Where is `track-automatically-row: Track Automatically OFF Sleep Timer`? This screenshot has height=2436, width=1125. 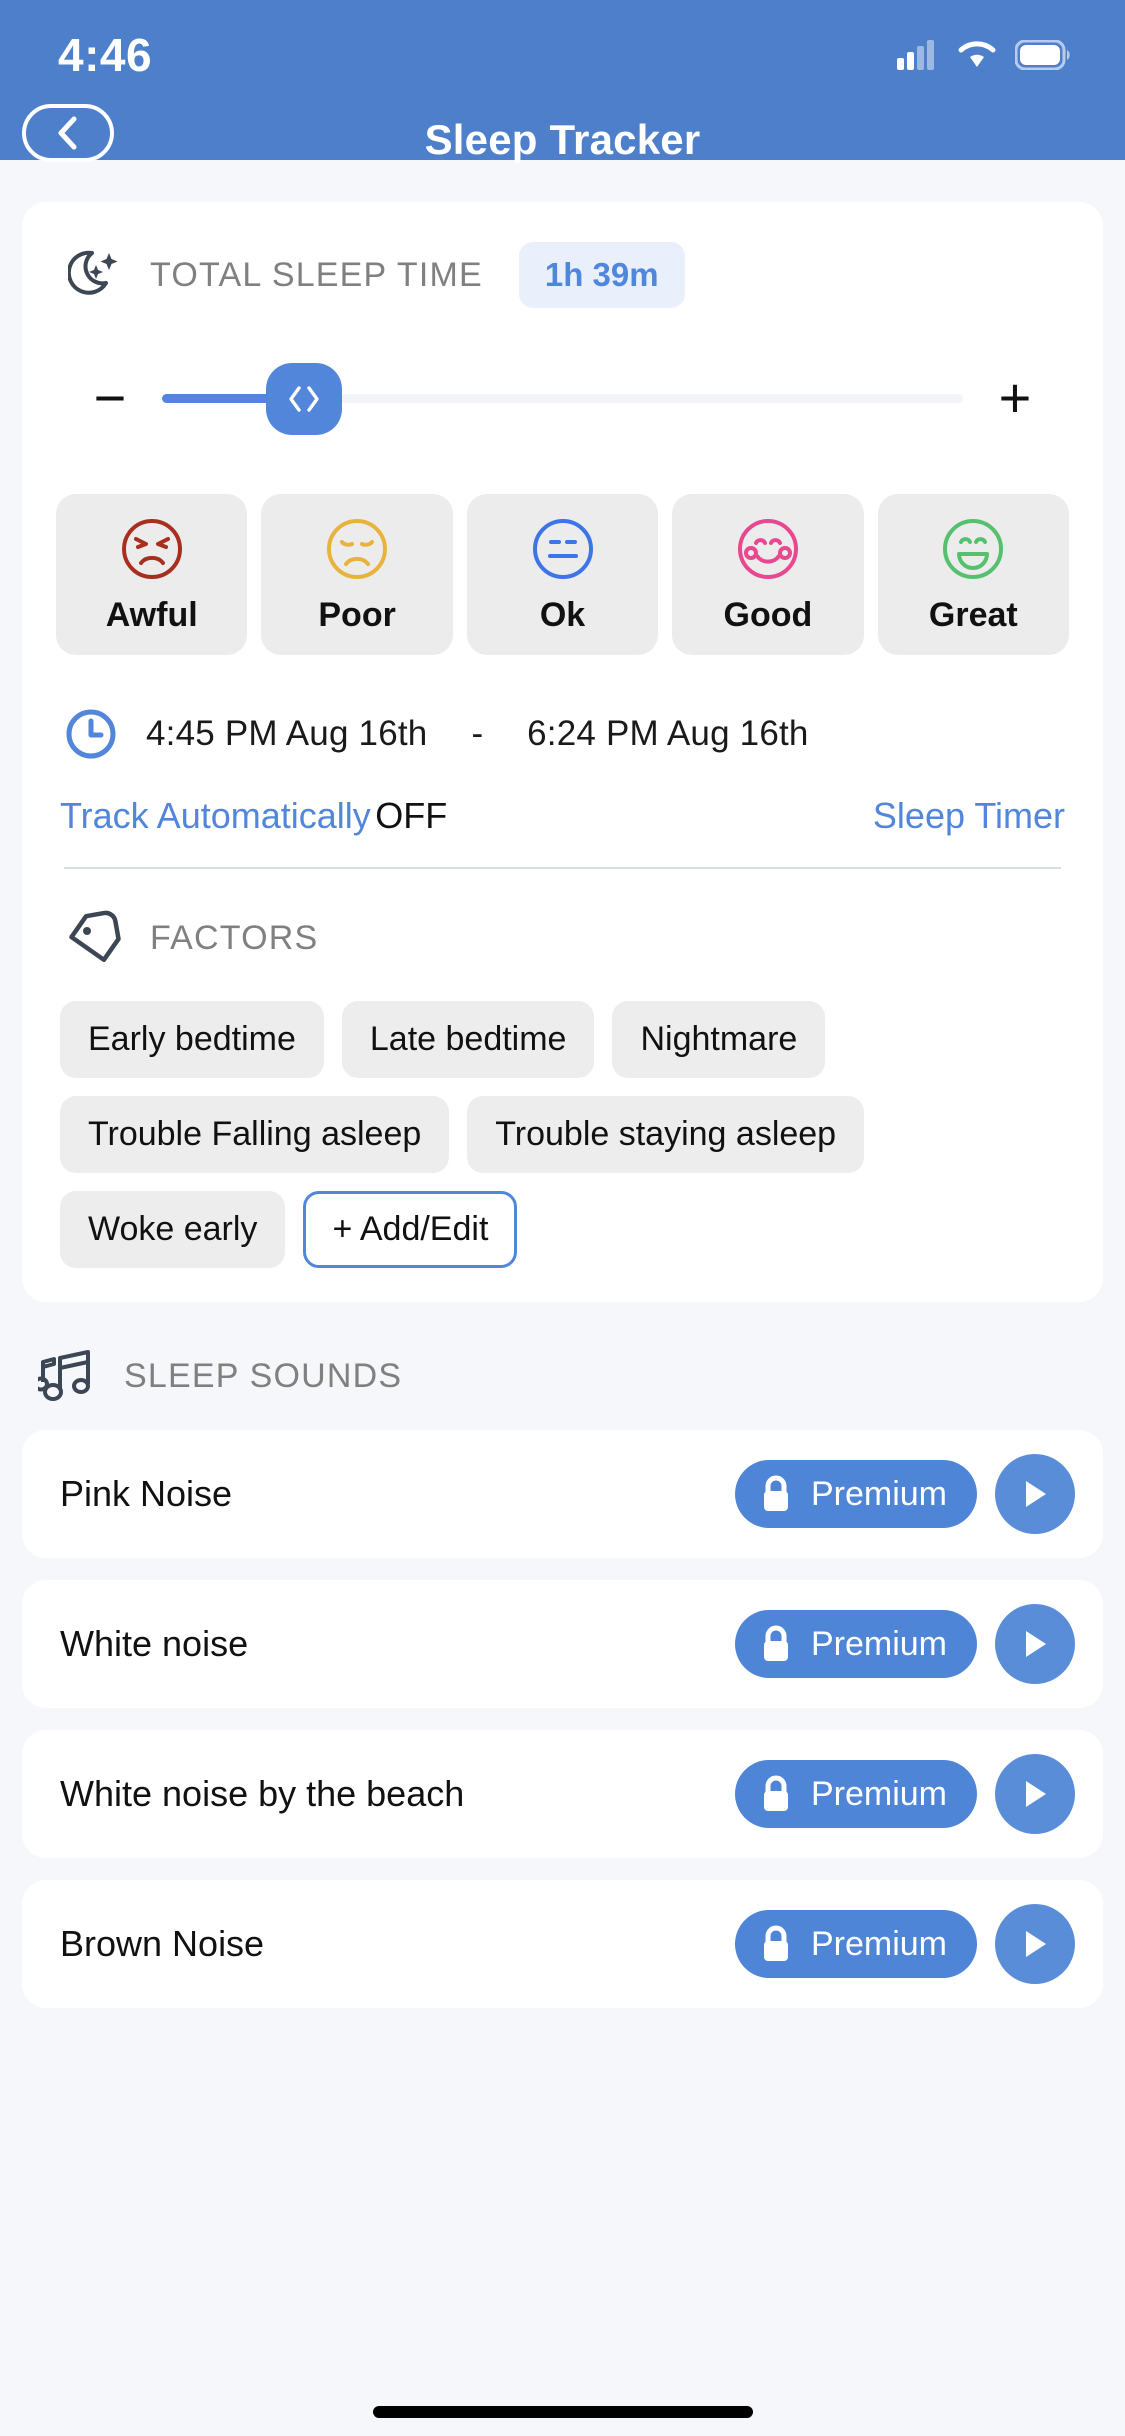 track-automatically-row: Track Automatically OFF Sleep Timer is located at coordinates (562, 816).